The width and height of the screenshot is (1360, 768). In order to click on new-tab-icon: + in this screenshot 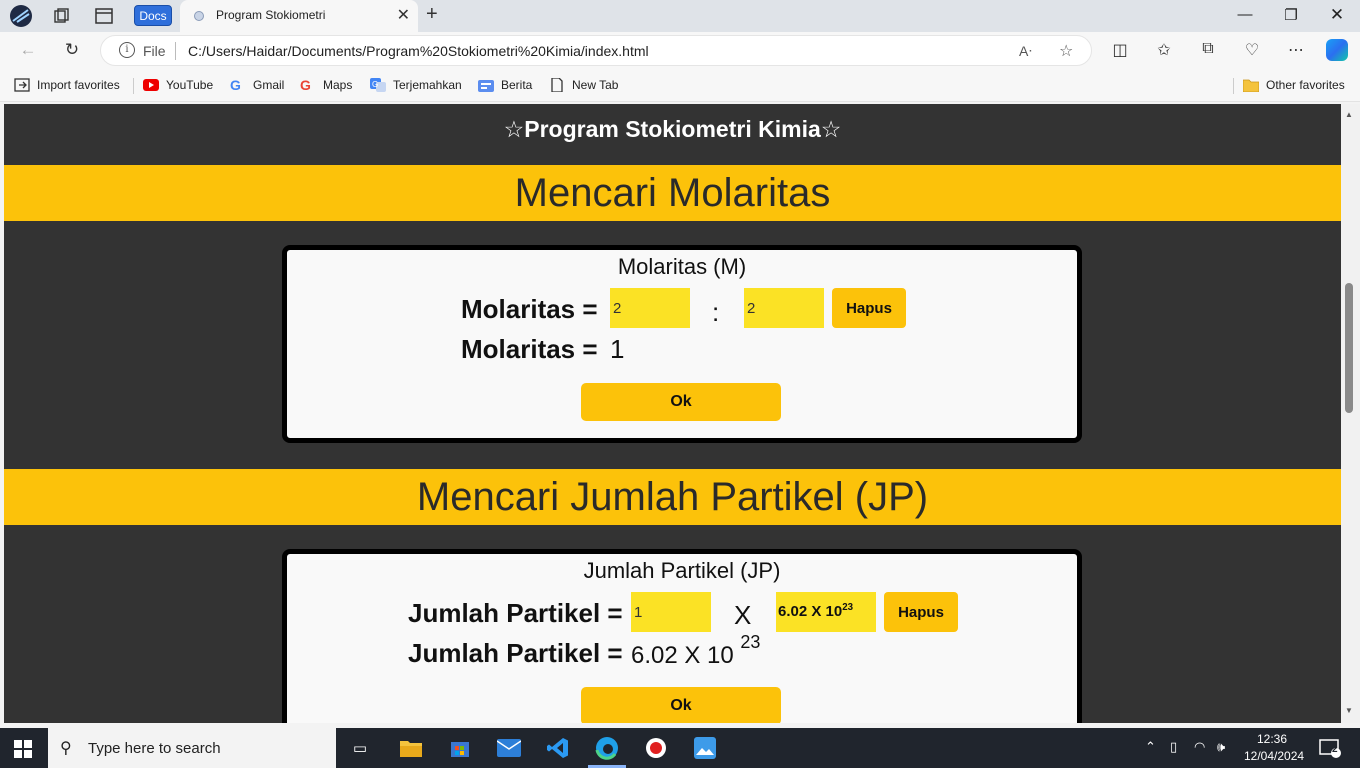, I will do `click(432, 14)`.